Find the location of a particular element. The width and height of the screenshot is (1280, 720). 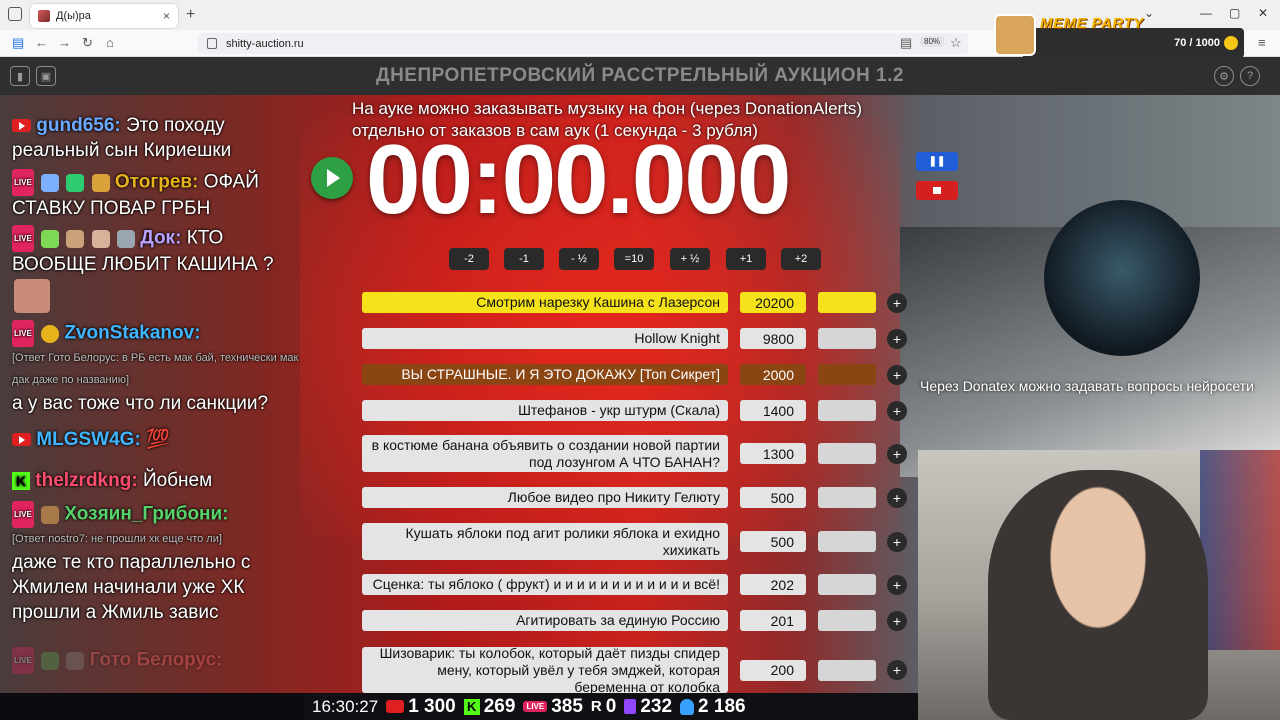

app-menu-icon: ≡ is located at coordinates (1262, 42).